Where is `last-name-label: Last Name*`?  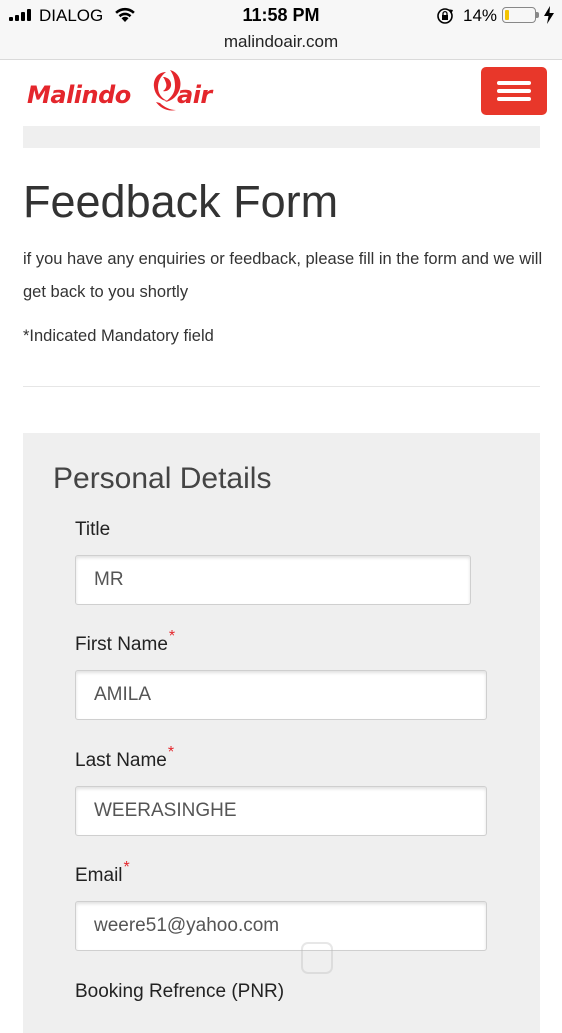
last-name-label: Last Name* is located at coordinates (124, 758).